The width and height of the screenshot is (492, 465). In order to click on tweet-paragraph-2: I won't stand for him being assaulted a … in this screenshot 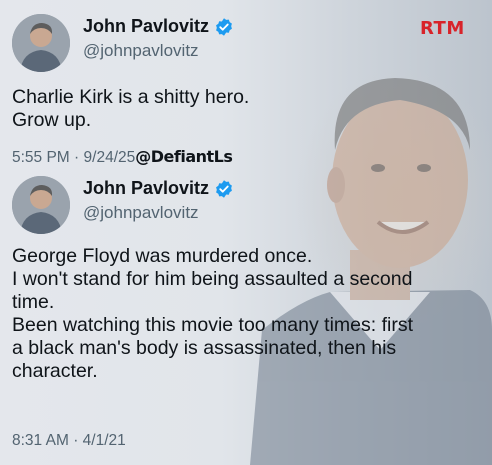, I will do `click(212, 290)`.